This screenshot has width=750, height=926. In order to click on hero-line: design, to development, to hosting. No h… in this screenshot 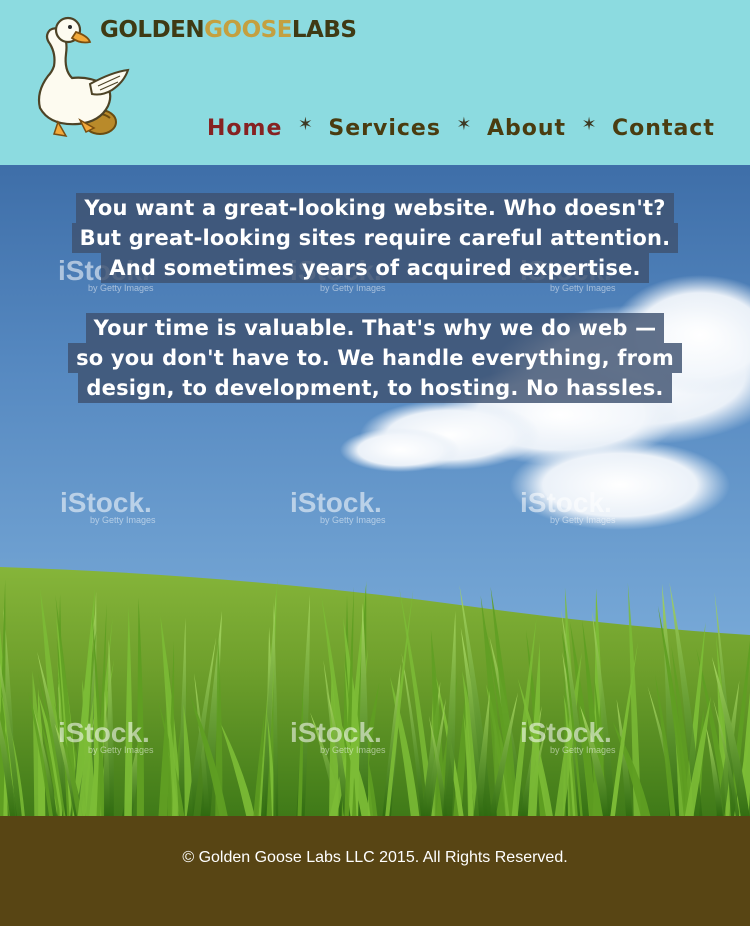, I will do `click(375, 388)`.